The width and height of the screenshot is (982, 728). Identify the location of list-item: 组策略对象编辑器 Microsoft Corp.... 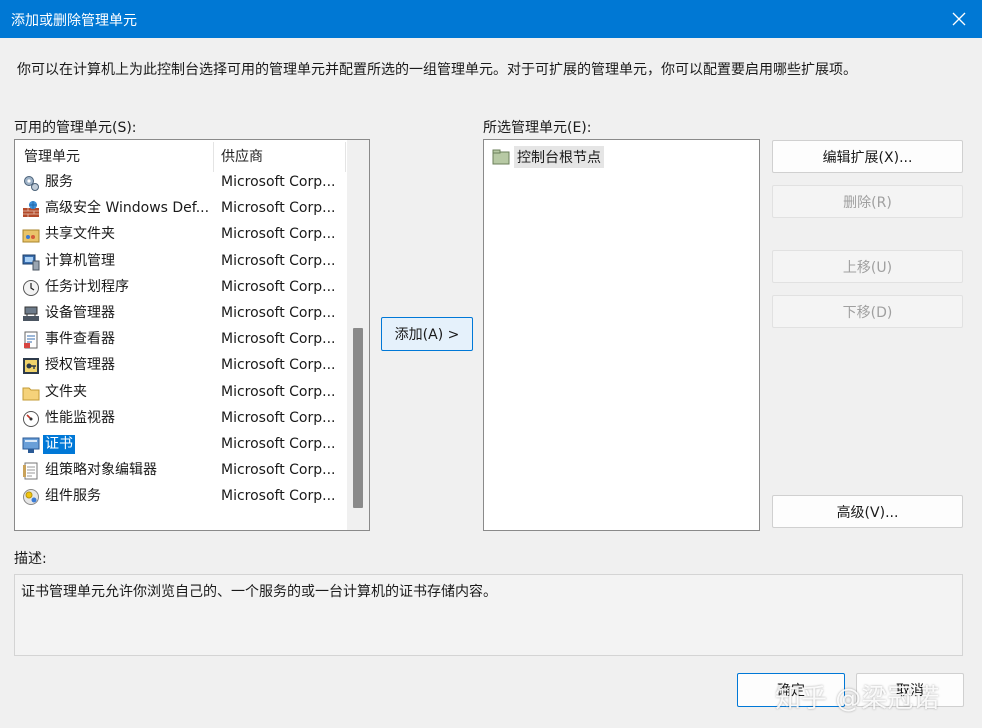
(181, 471).